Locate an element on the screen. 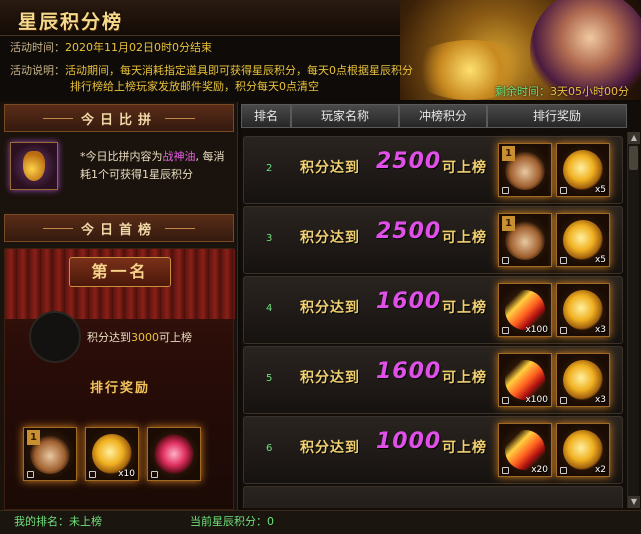 The width and height of the screenshot is (641, 534). reward-slot is located at coordinates (174, 454).